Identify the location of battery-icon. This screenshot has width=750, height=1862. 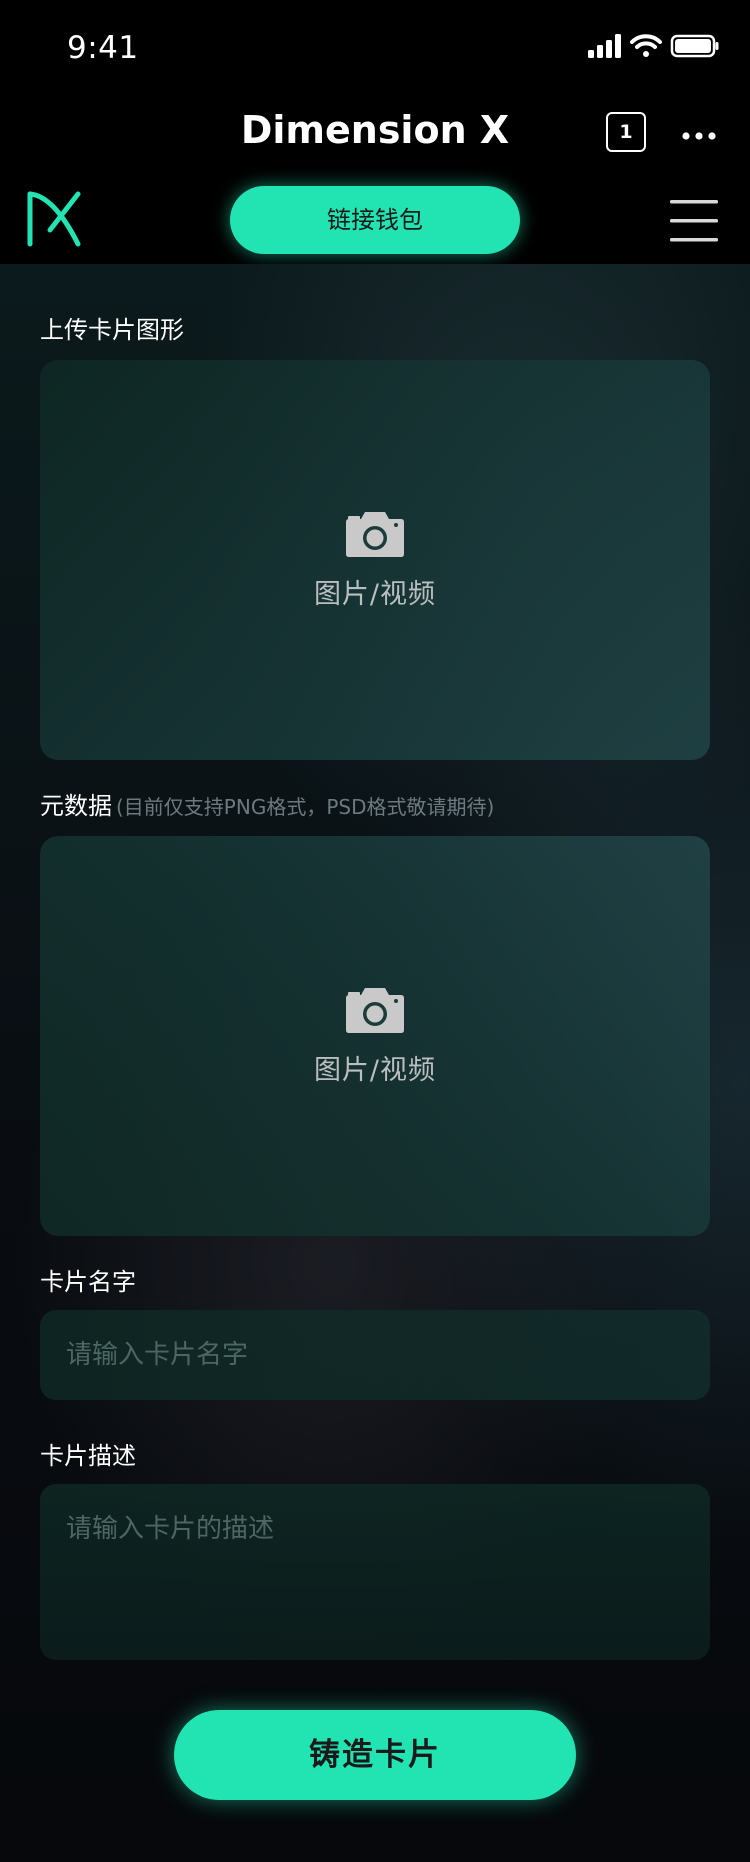
(694, 46).